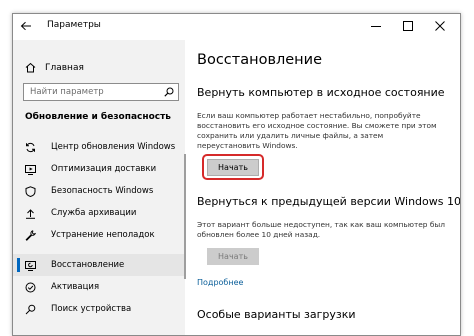 The height and width of the screenshot is (336, 474). What do you see at coordinates (102, 191) in the screenshot?
I see `sidebar-item-label: Безопасность Windows` at bounding box center [102, 191].